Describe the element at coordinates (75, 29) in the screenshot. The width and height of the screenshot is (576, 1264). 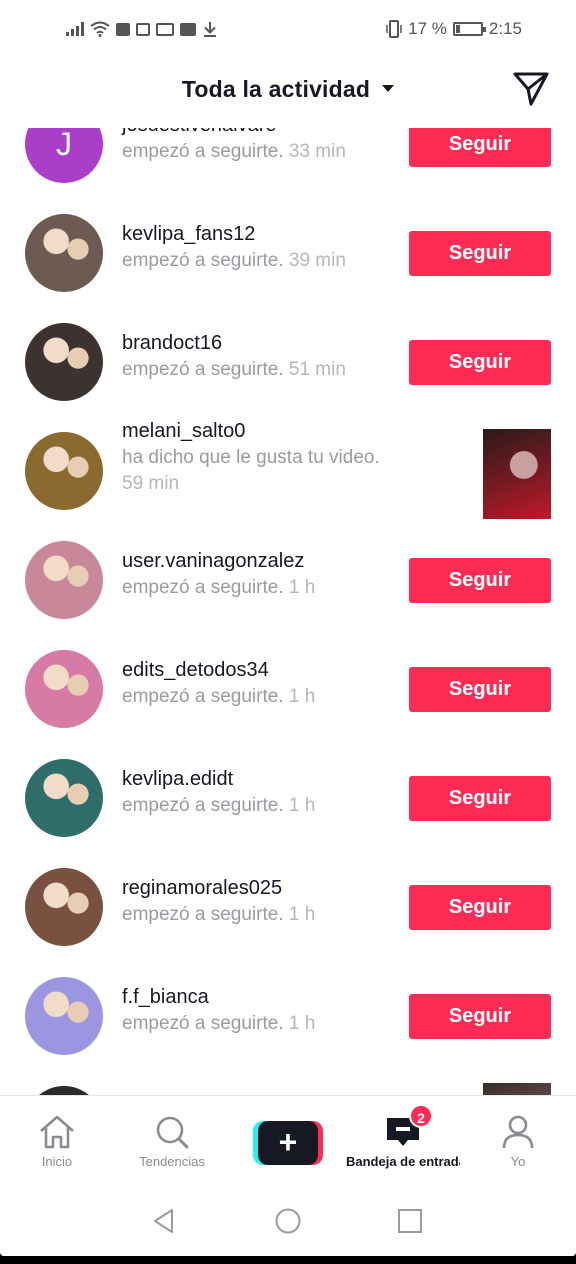
I see `signal-icon` at that location.